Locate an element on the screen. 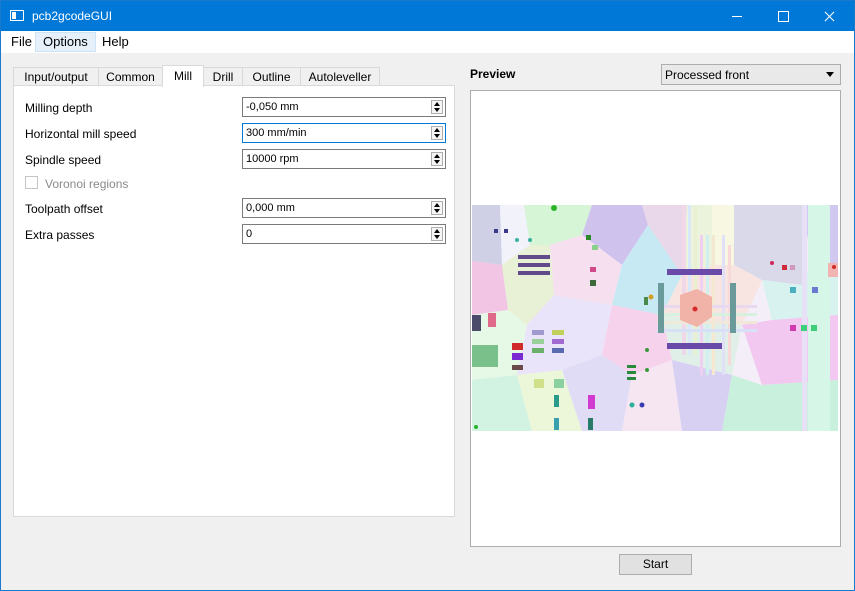 Image resolution: width=855 pixels, height=591 pixels. tab-drill: Drill is located at coordinates (223, 76).